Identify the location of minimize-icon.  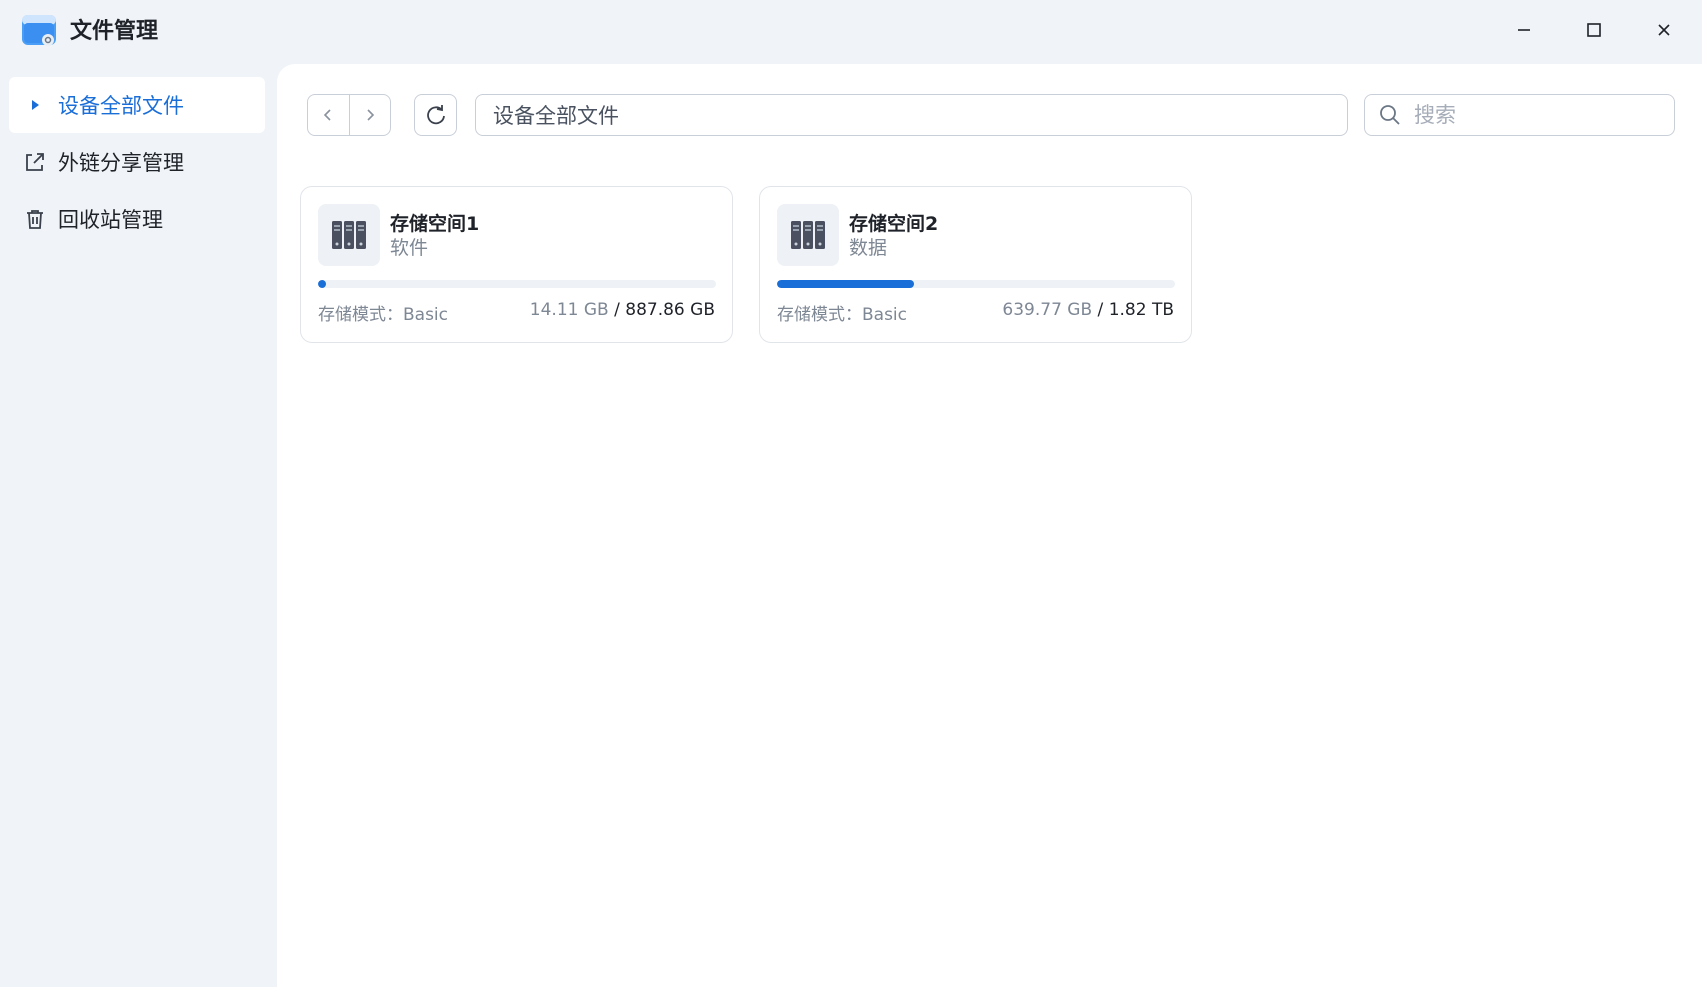
(1524, 30).